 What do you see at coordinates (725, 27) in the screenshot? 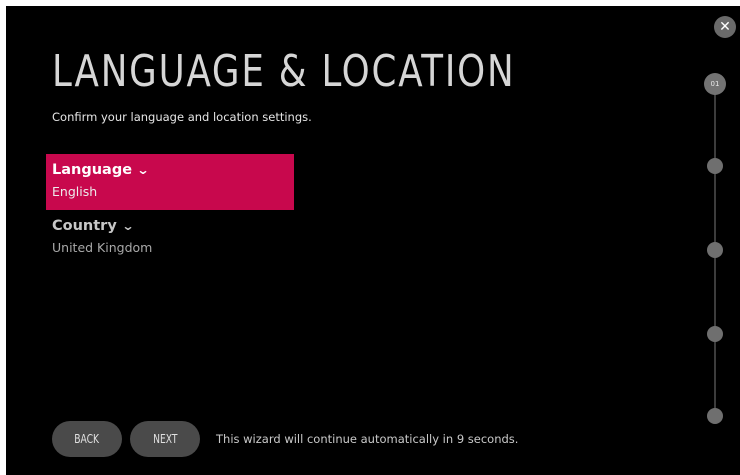
I see `close-icon: ✕` at bounding box center [725, 27].